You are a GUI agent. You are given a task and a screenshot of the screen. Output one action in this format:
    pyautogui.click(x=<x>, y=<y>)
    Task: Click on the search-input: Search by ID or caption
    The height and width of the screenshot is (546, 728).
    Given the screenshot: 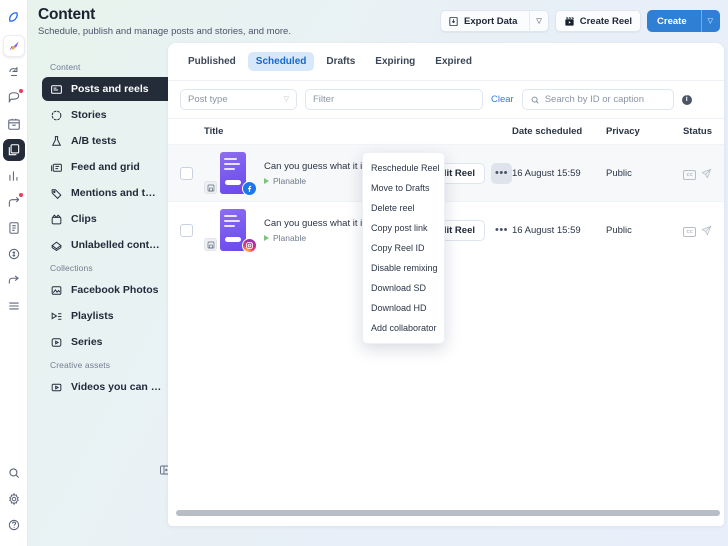 What is the action you would take?
    pyautogui.click(x=597, y=99)
    